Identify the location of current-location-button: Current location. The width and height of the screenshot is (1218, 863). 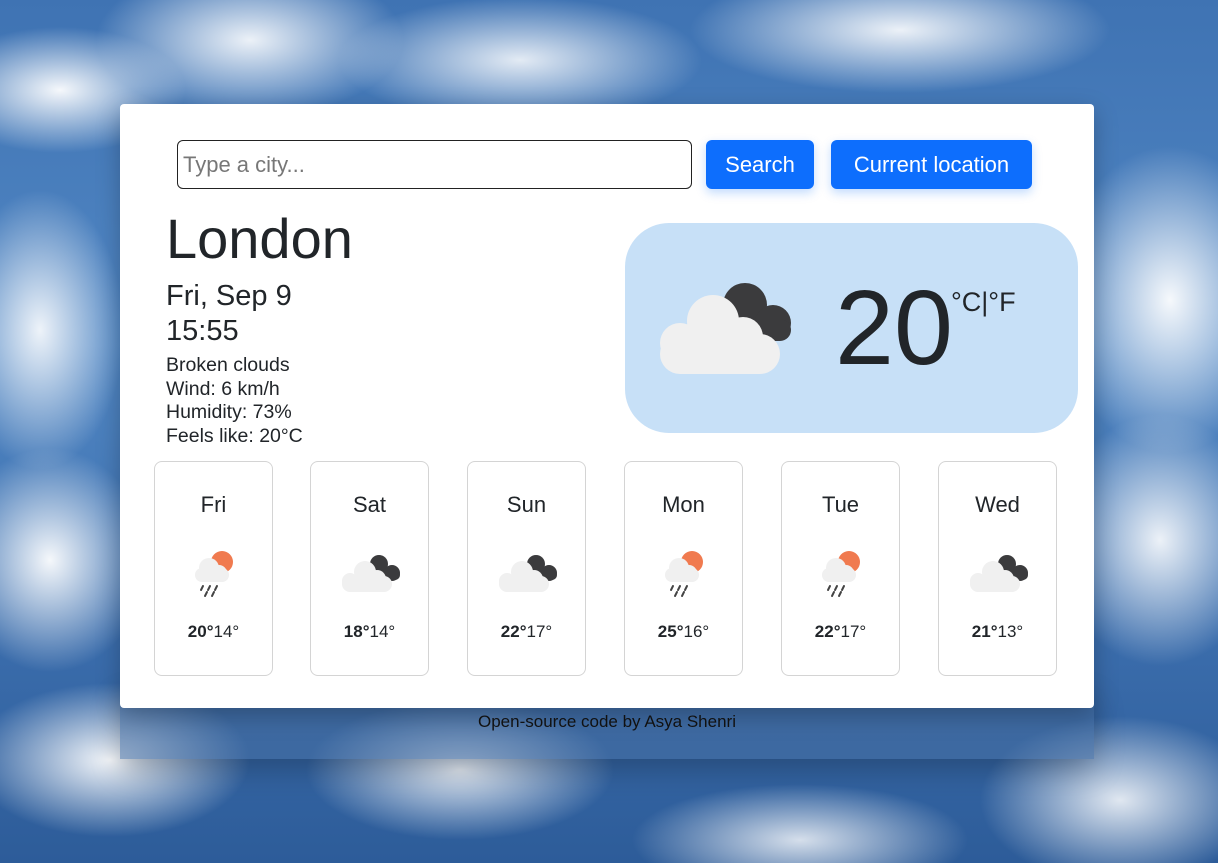
(931, 164).